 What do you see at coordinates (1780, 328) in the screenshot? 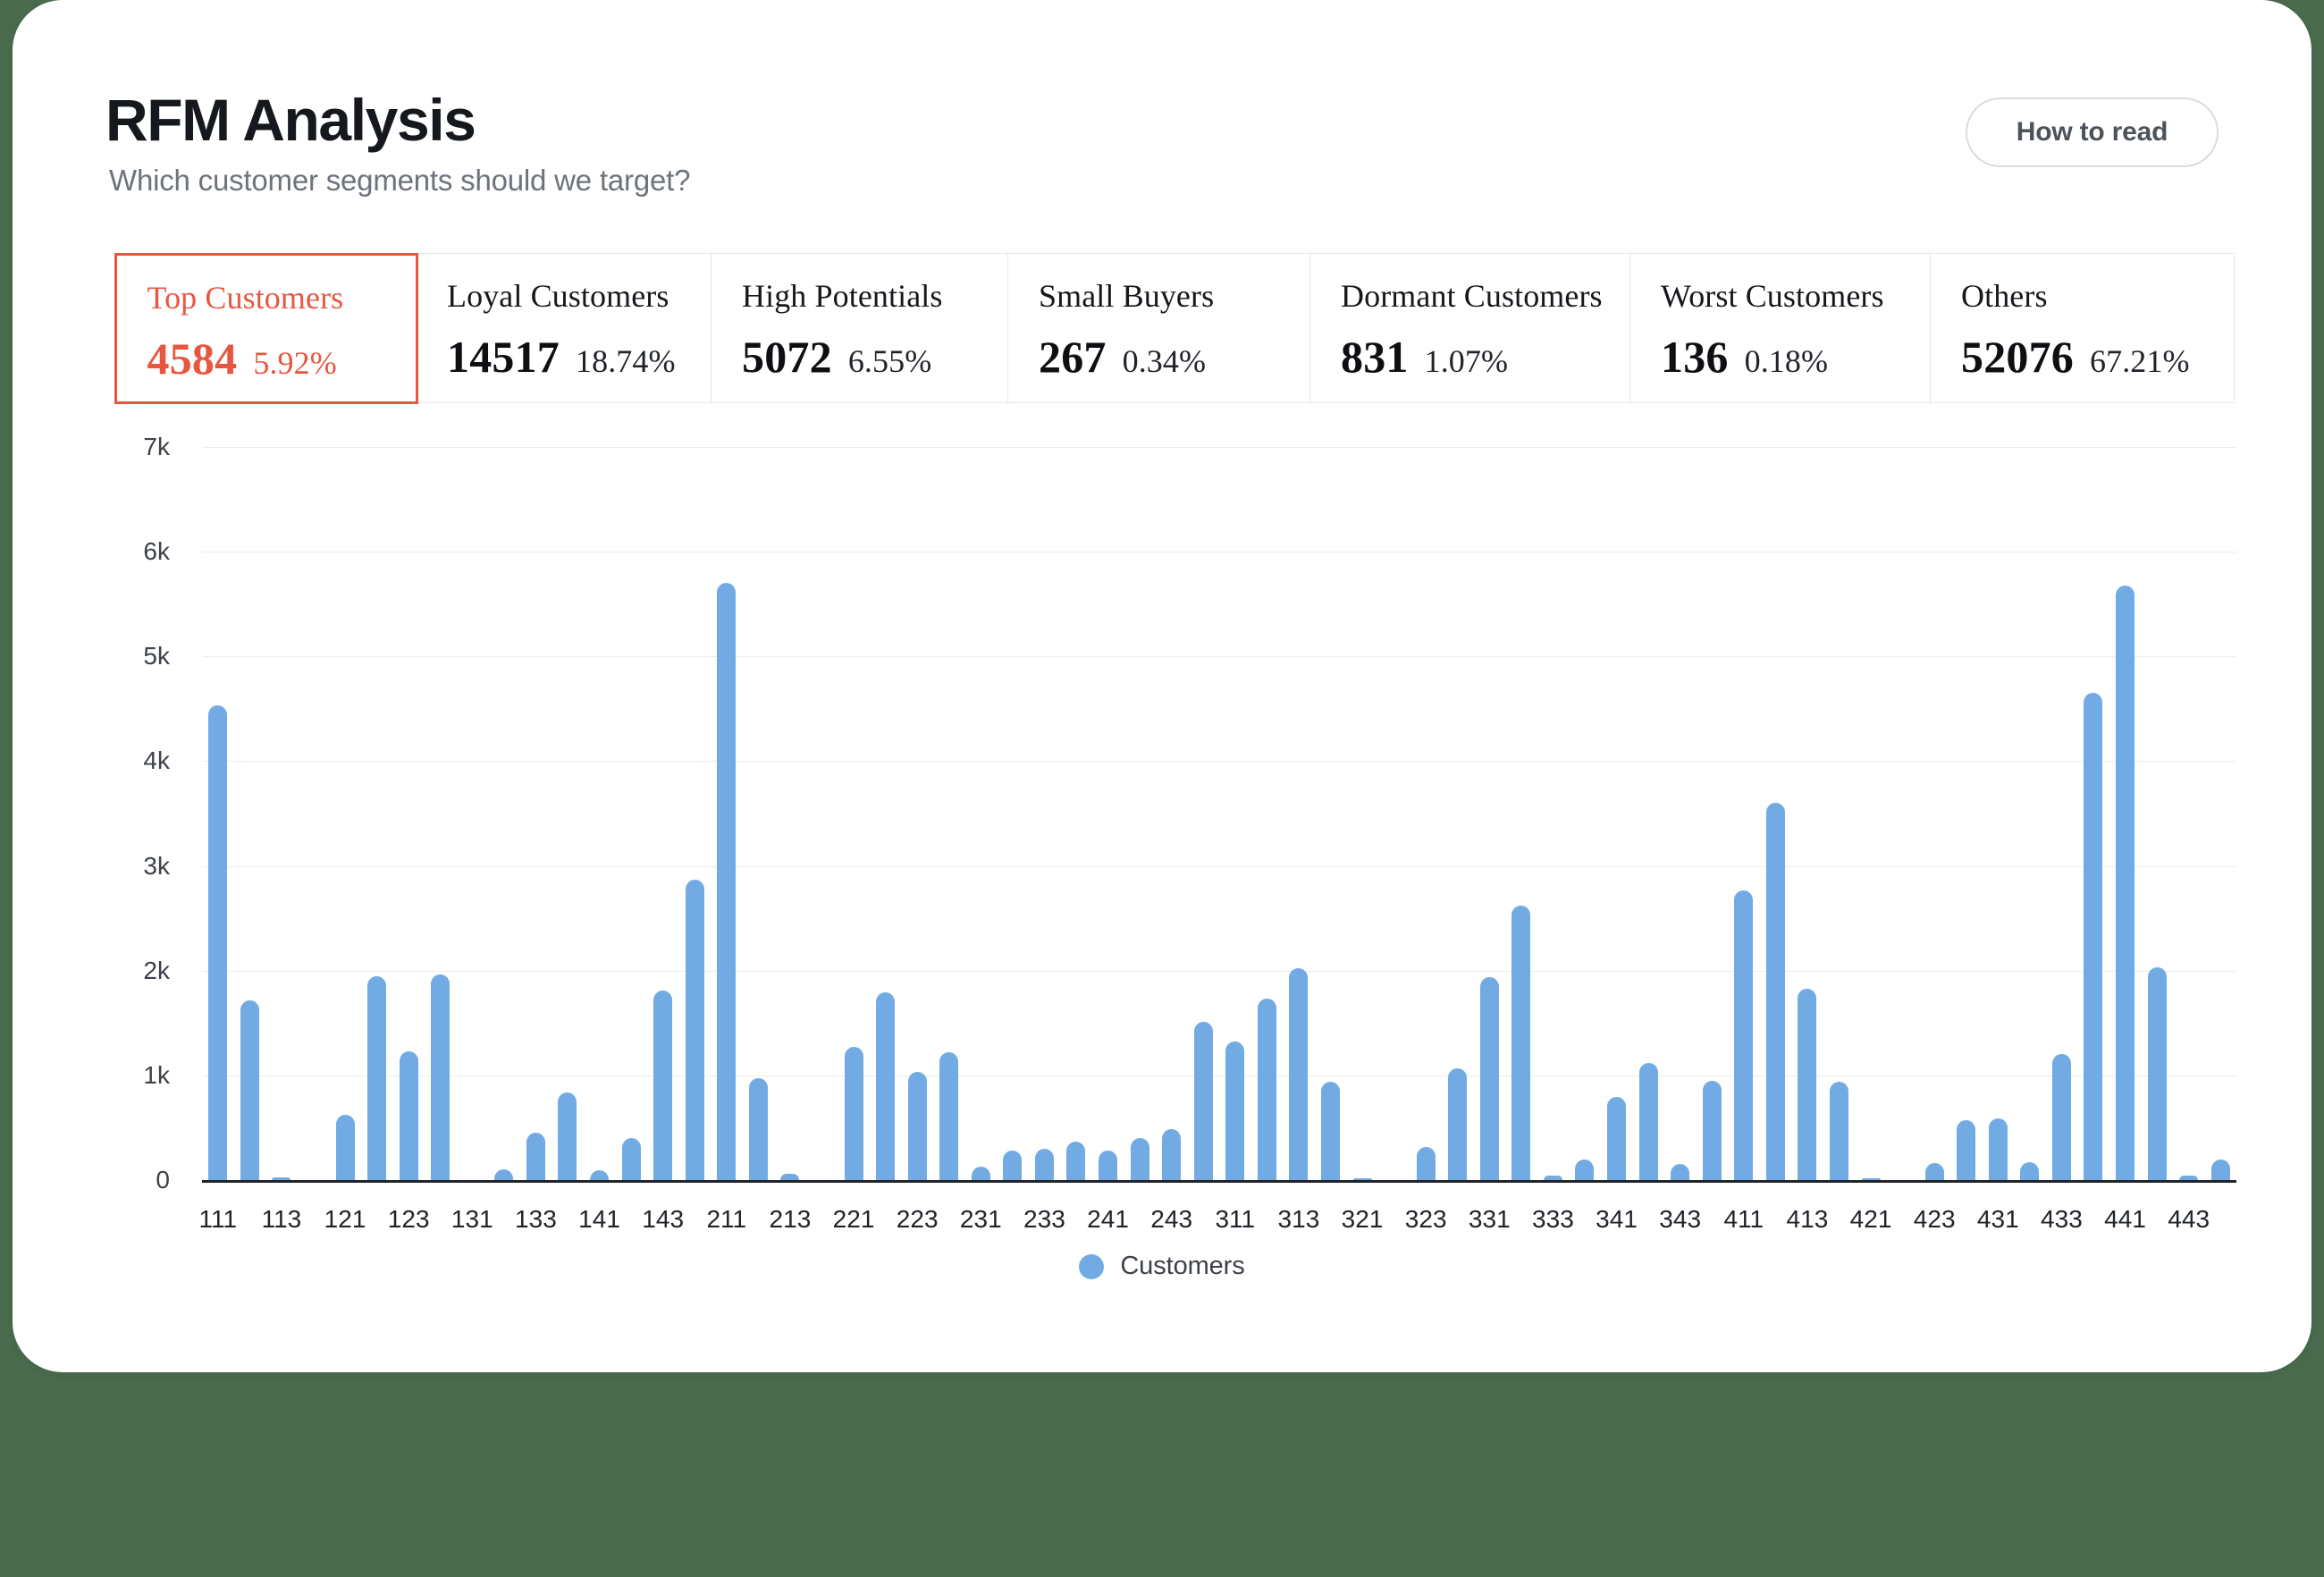
I see `segment-card-worst-customers: Worst Customers 136 0.18%` at bounding box center [1780, 328].